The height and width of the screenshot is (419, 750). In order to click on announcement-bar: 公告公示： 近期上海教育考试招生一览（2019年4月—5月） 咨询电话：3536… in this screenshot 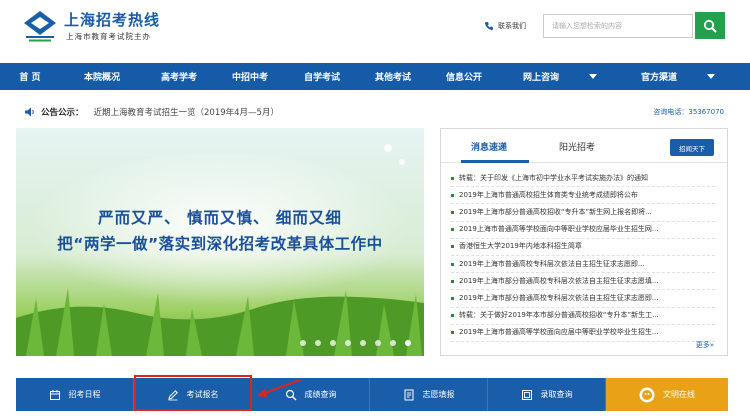, I will do `click(374, 112)`.